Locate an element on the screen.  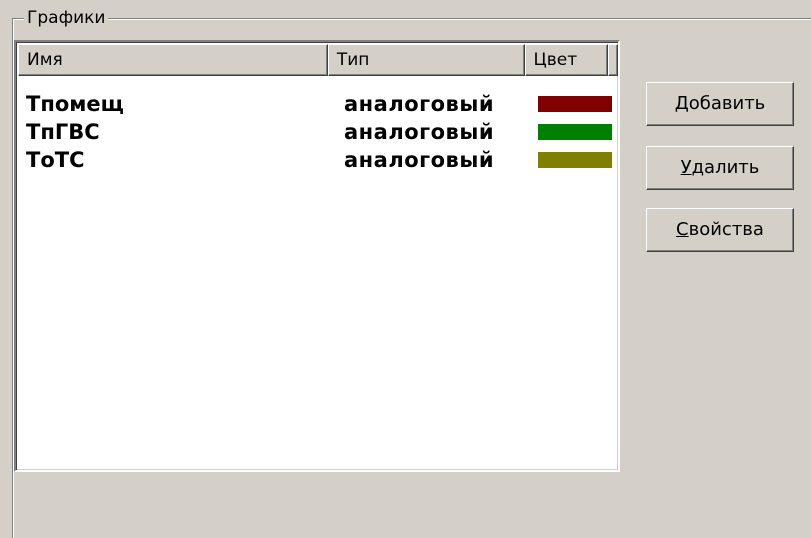
list-item: ТпГВС аналоговый is located at coordinates (318, 132).